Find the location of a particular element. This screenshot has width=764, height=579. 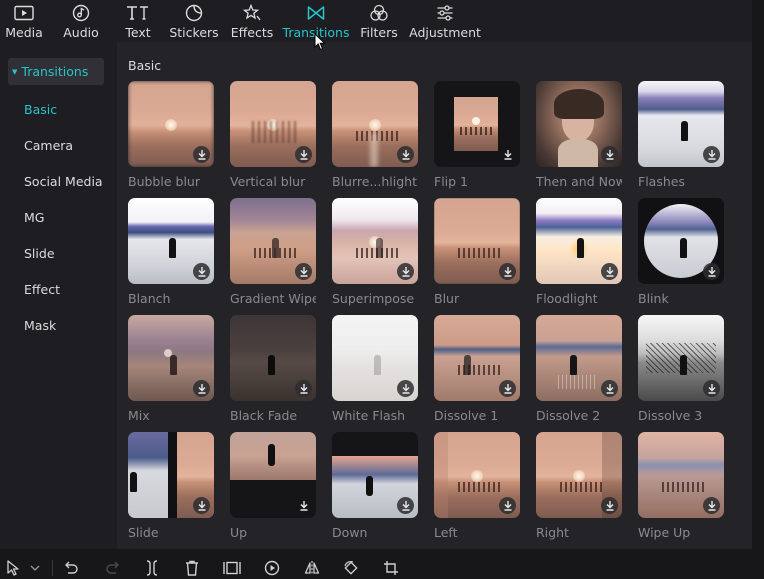

transition-card: Dissolve 2 is located at coordinates (579, 369).